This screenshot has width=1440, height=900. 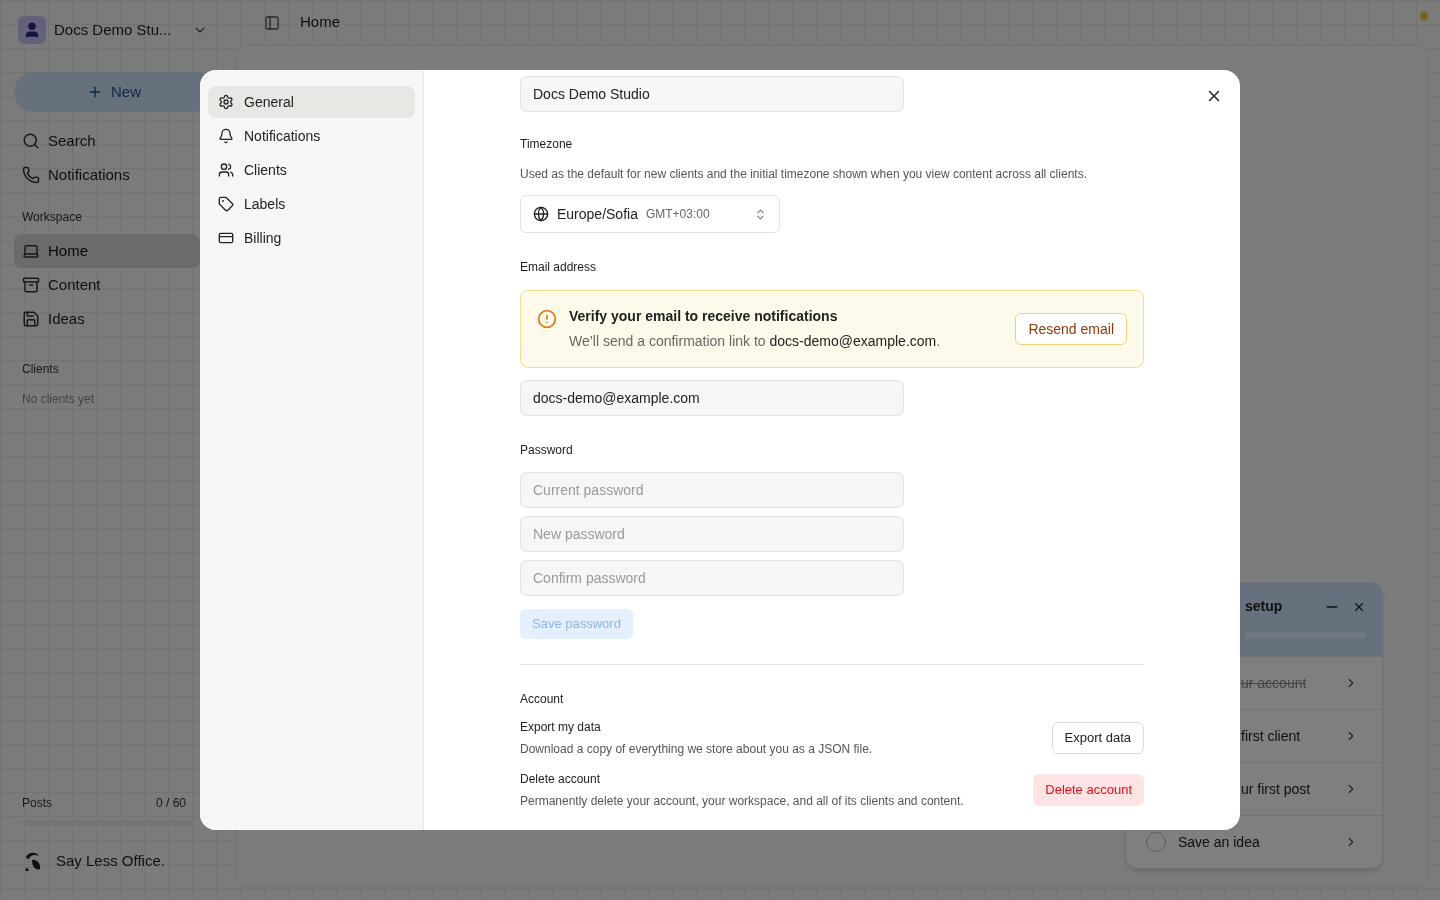 What do you see at coordinates (52, 217) in the screenshot?
I see `section-heading: Workspace` at bounding box center [52, 217].